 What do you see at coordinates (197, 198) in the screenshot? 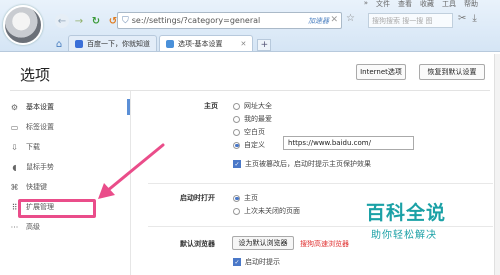
I see `startup-label: 启动时打开` at bounding box center [197, 198].